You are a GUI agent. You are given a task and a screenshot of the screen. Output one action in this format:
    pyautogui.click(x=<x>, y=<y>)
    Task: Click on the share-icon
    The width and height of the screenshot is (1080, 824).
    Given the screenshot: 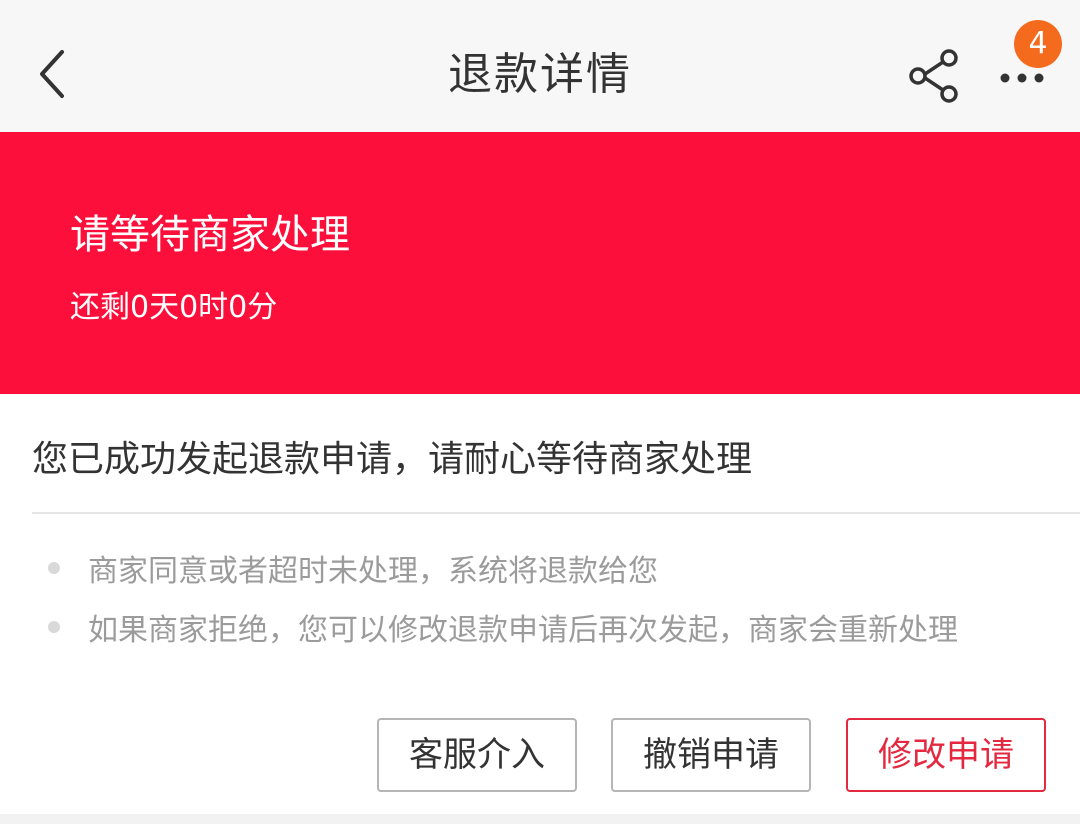 What is the action you would take?
    pyautogui.click(x=933, y=76)
    